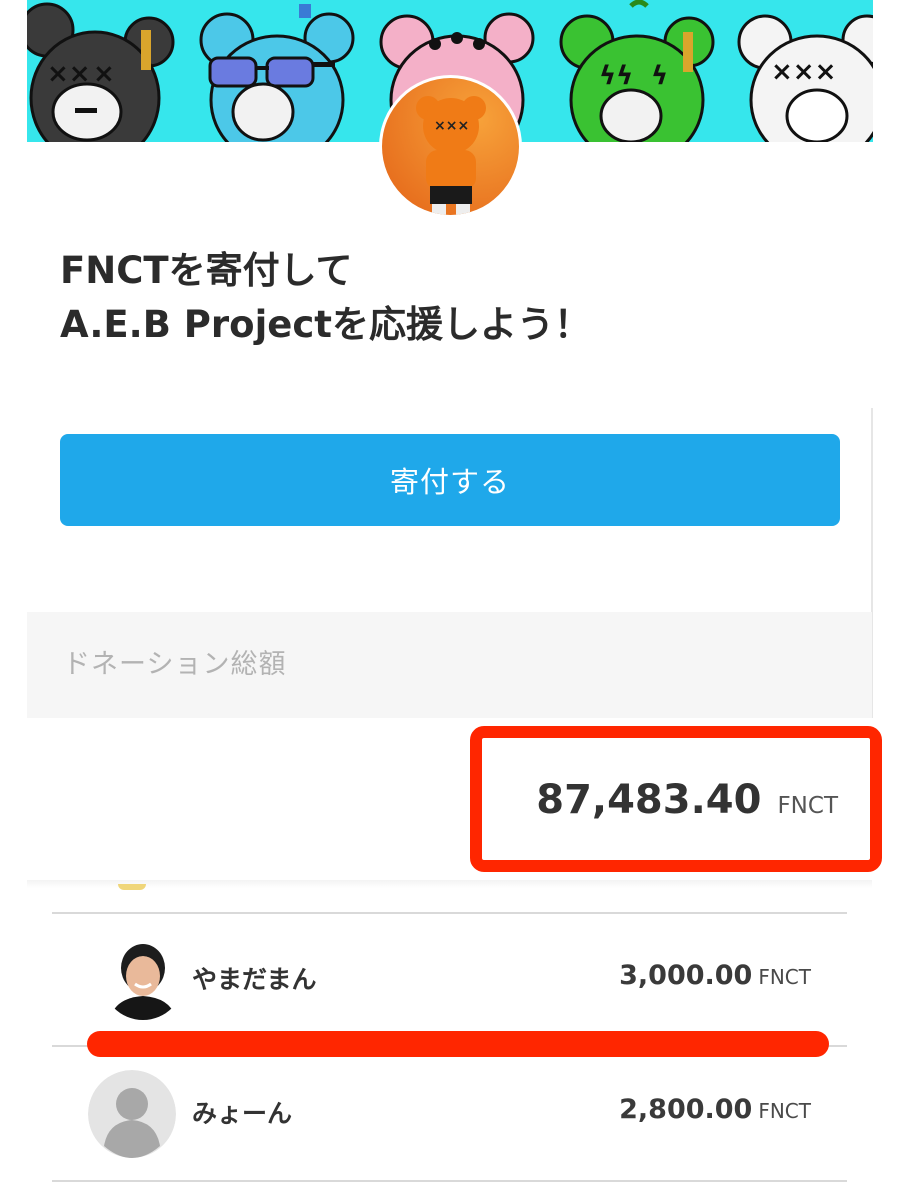 The width and height of the screenshot is (900, 1200). What do you see at coordinates (449, 665) in the screenshot?
I see `donation-total-section: ドネーション総額` at bounding box center [449, 665].